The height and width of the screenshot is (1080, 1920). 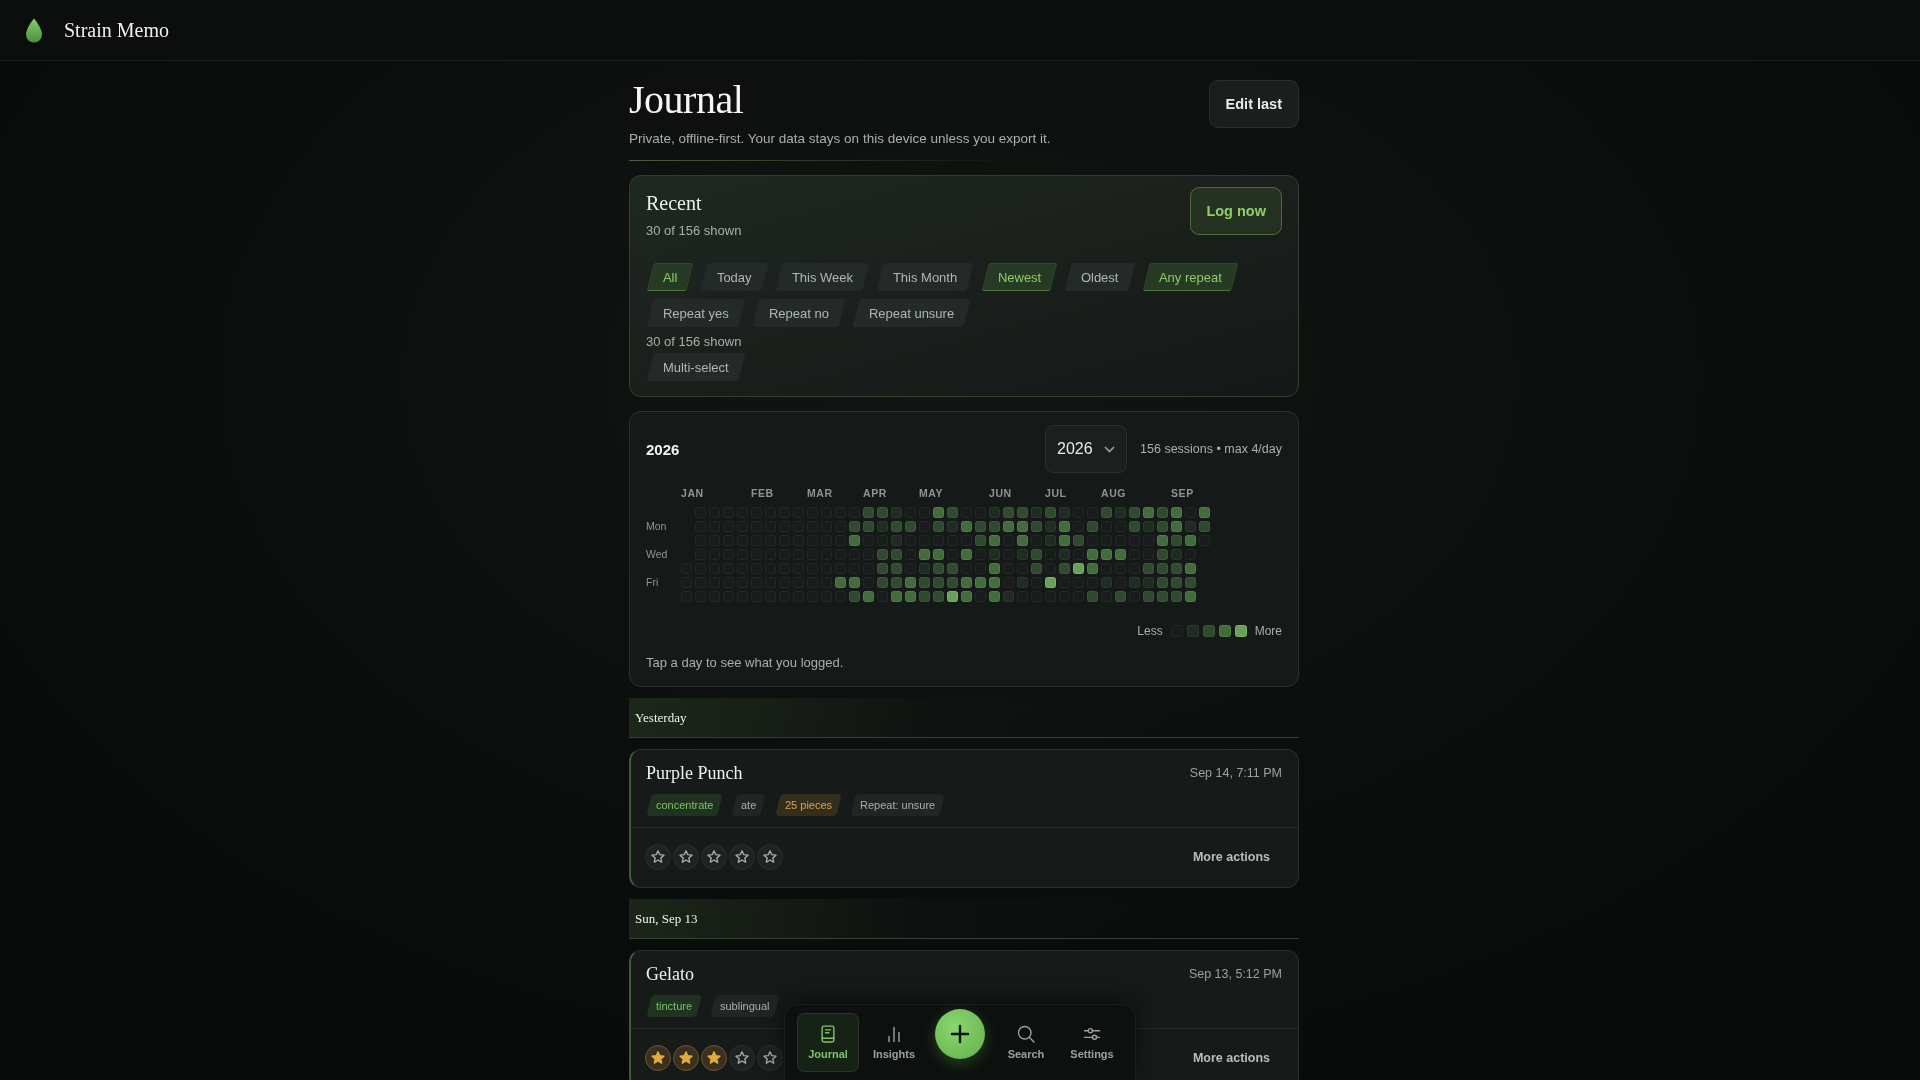 I want to click on day-heading: Yesterday, so click(x=964, y=718).